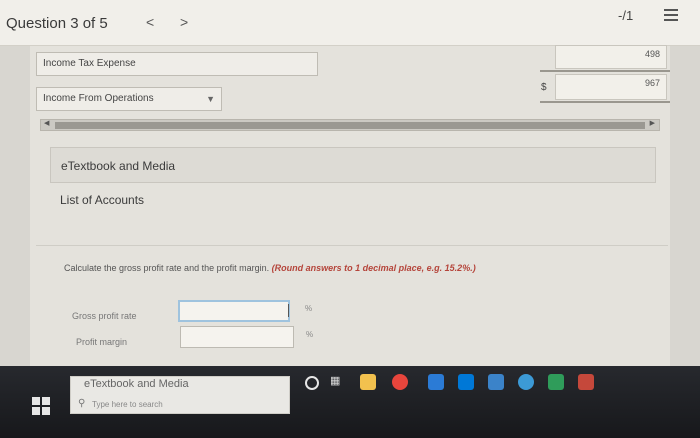 The width and height of the screenshot is (700, 438). Describe the element at coordinates (46, 123) in the screenshot. I see `scroll-left-icon: ◀` at that location.